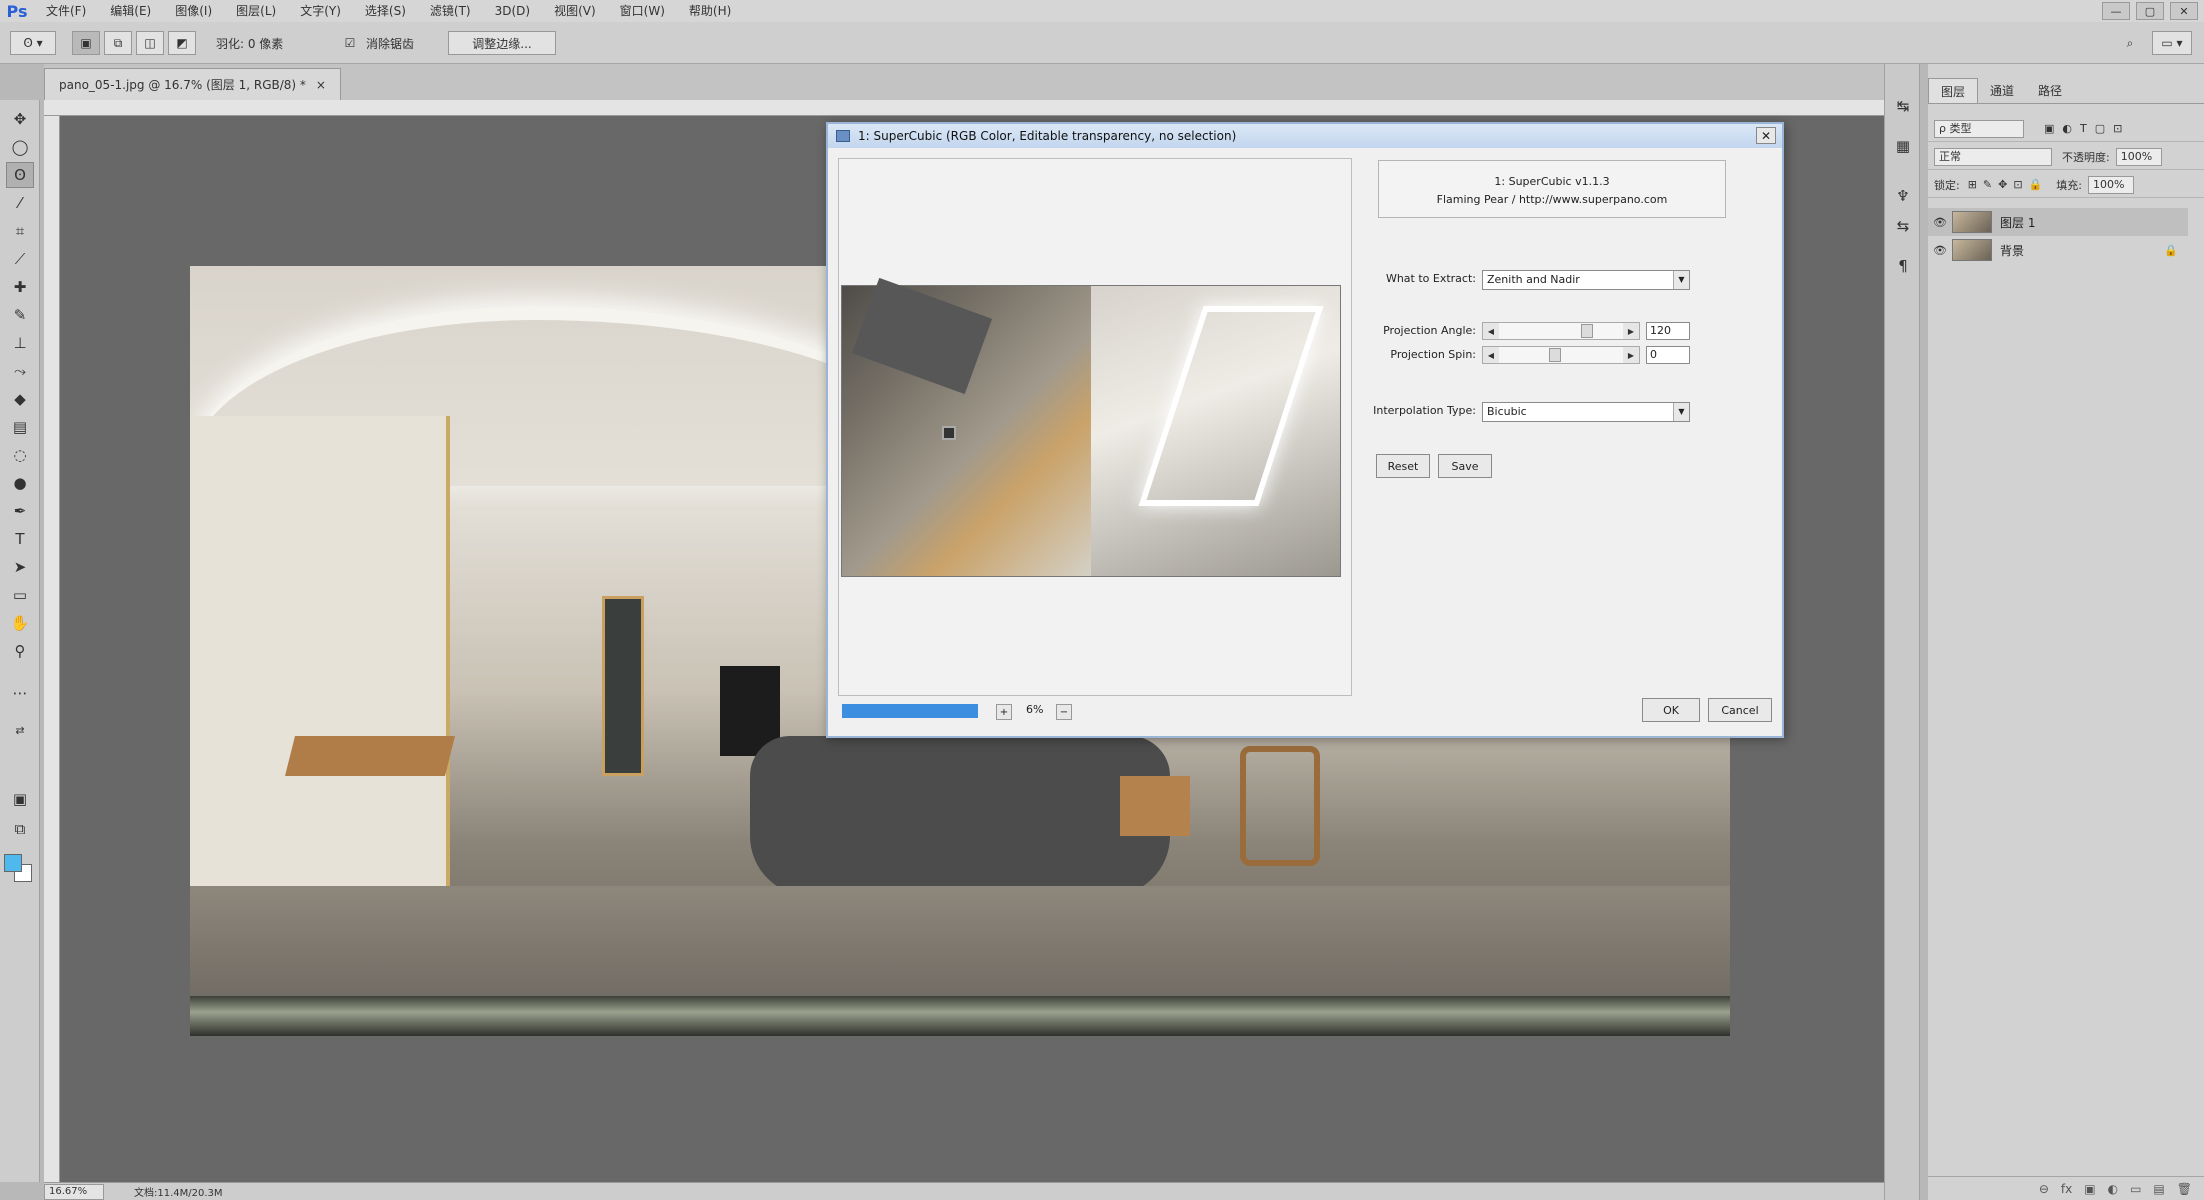 This screenshot has width=2204, height=1200. I want to click on menu-filter: 滤镜(T), so click(450, 11).